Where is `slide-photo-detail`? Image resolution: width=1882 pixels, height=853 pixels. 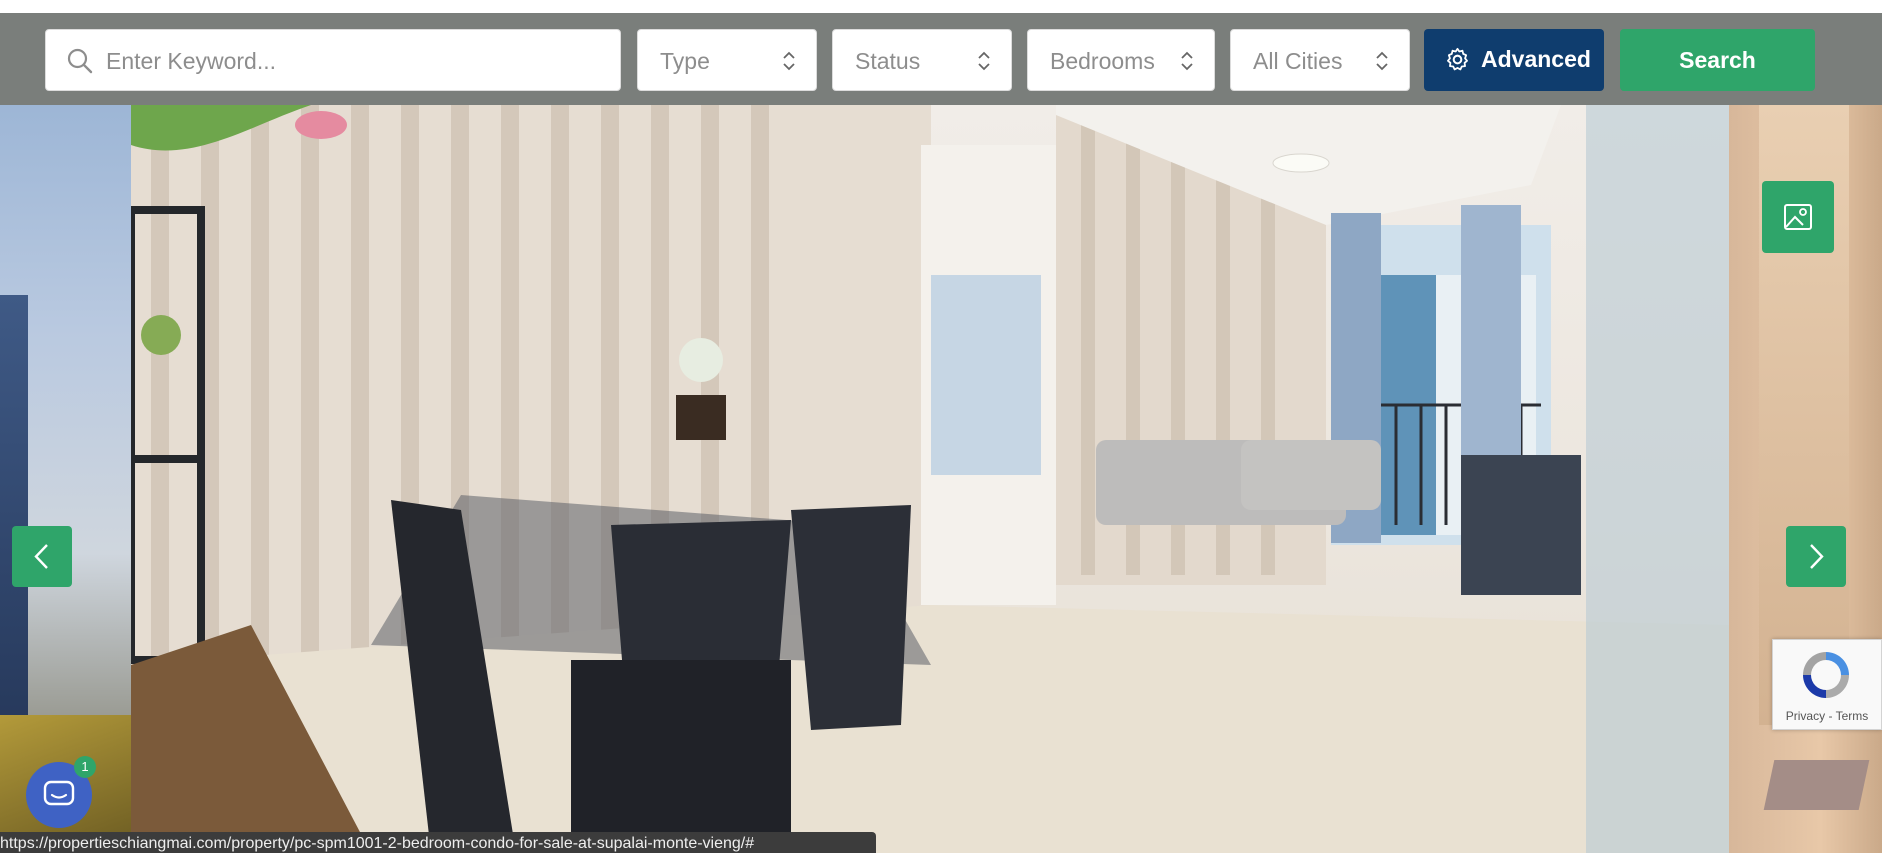
slide-photo-detail is located at coordinates (1816, 785).